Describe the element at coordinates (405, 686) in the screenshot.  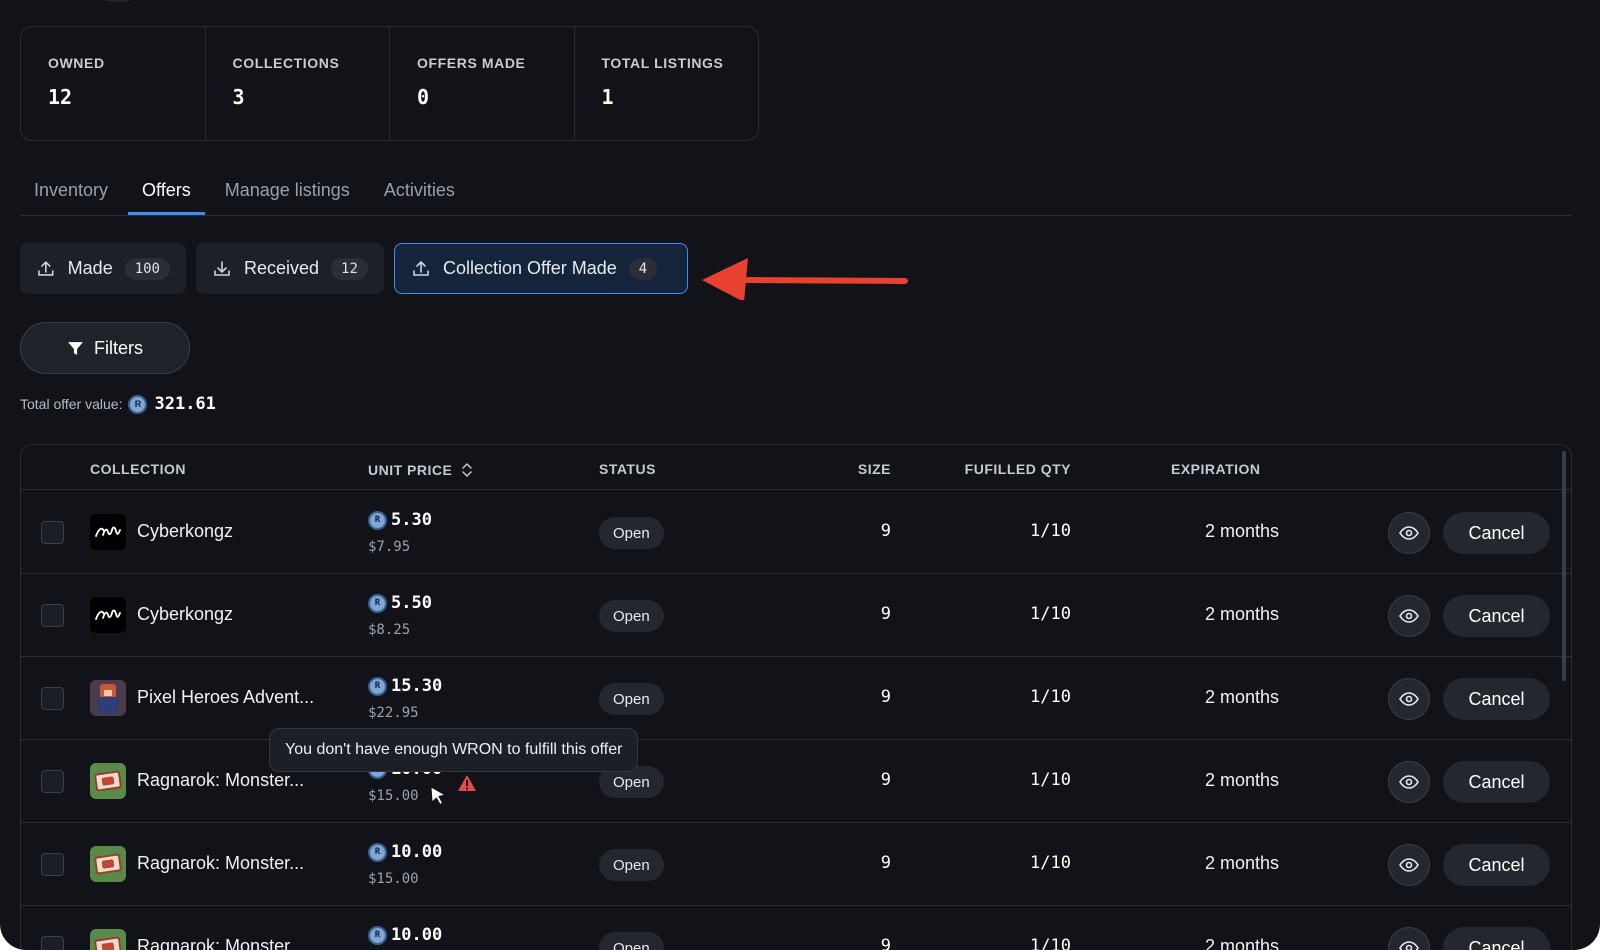
I see `unit-price: R 15.30` at that location.